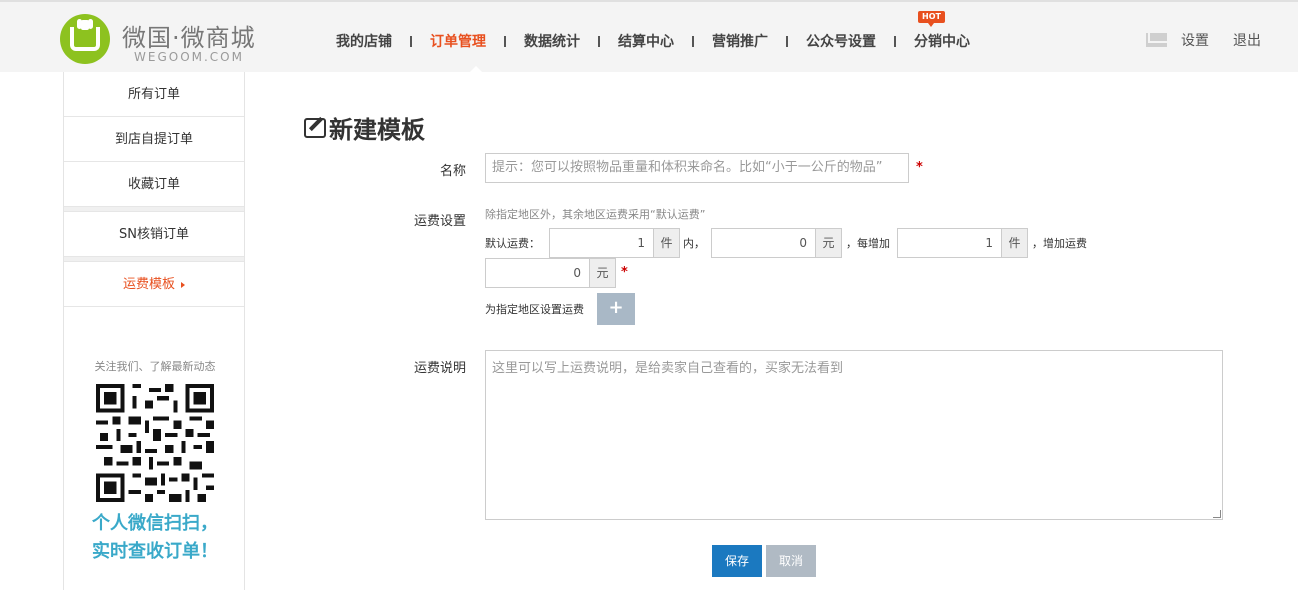 The height and width of the screenshot is (590, 1298). I want to click on sidebar-item-sn-orders: SN核销订单, so click(154, 234).